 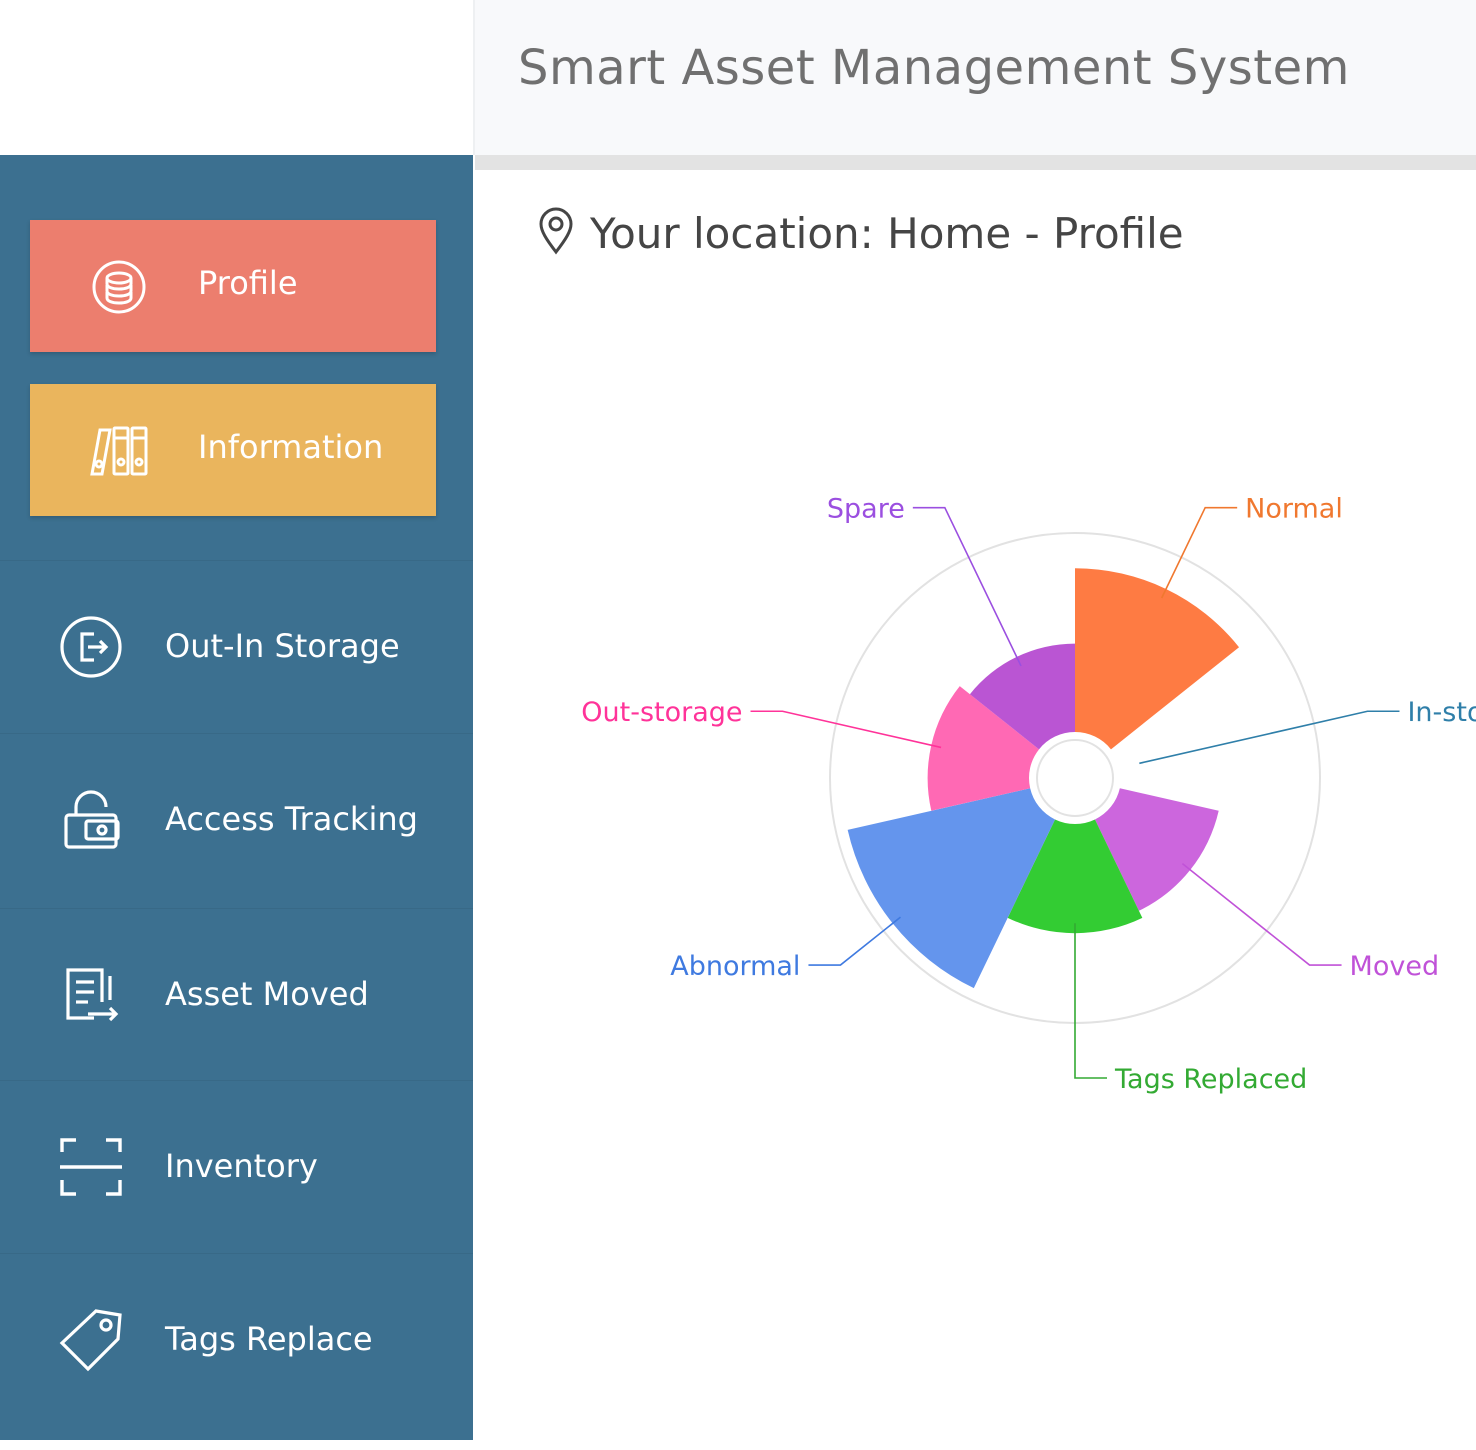 I want to click on scan-frame-icon, so click(x=91, y=1167).